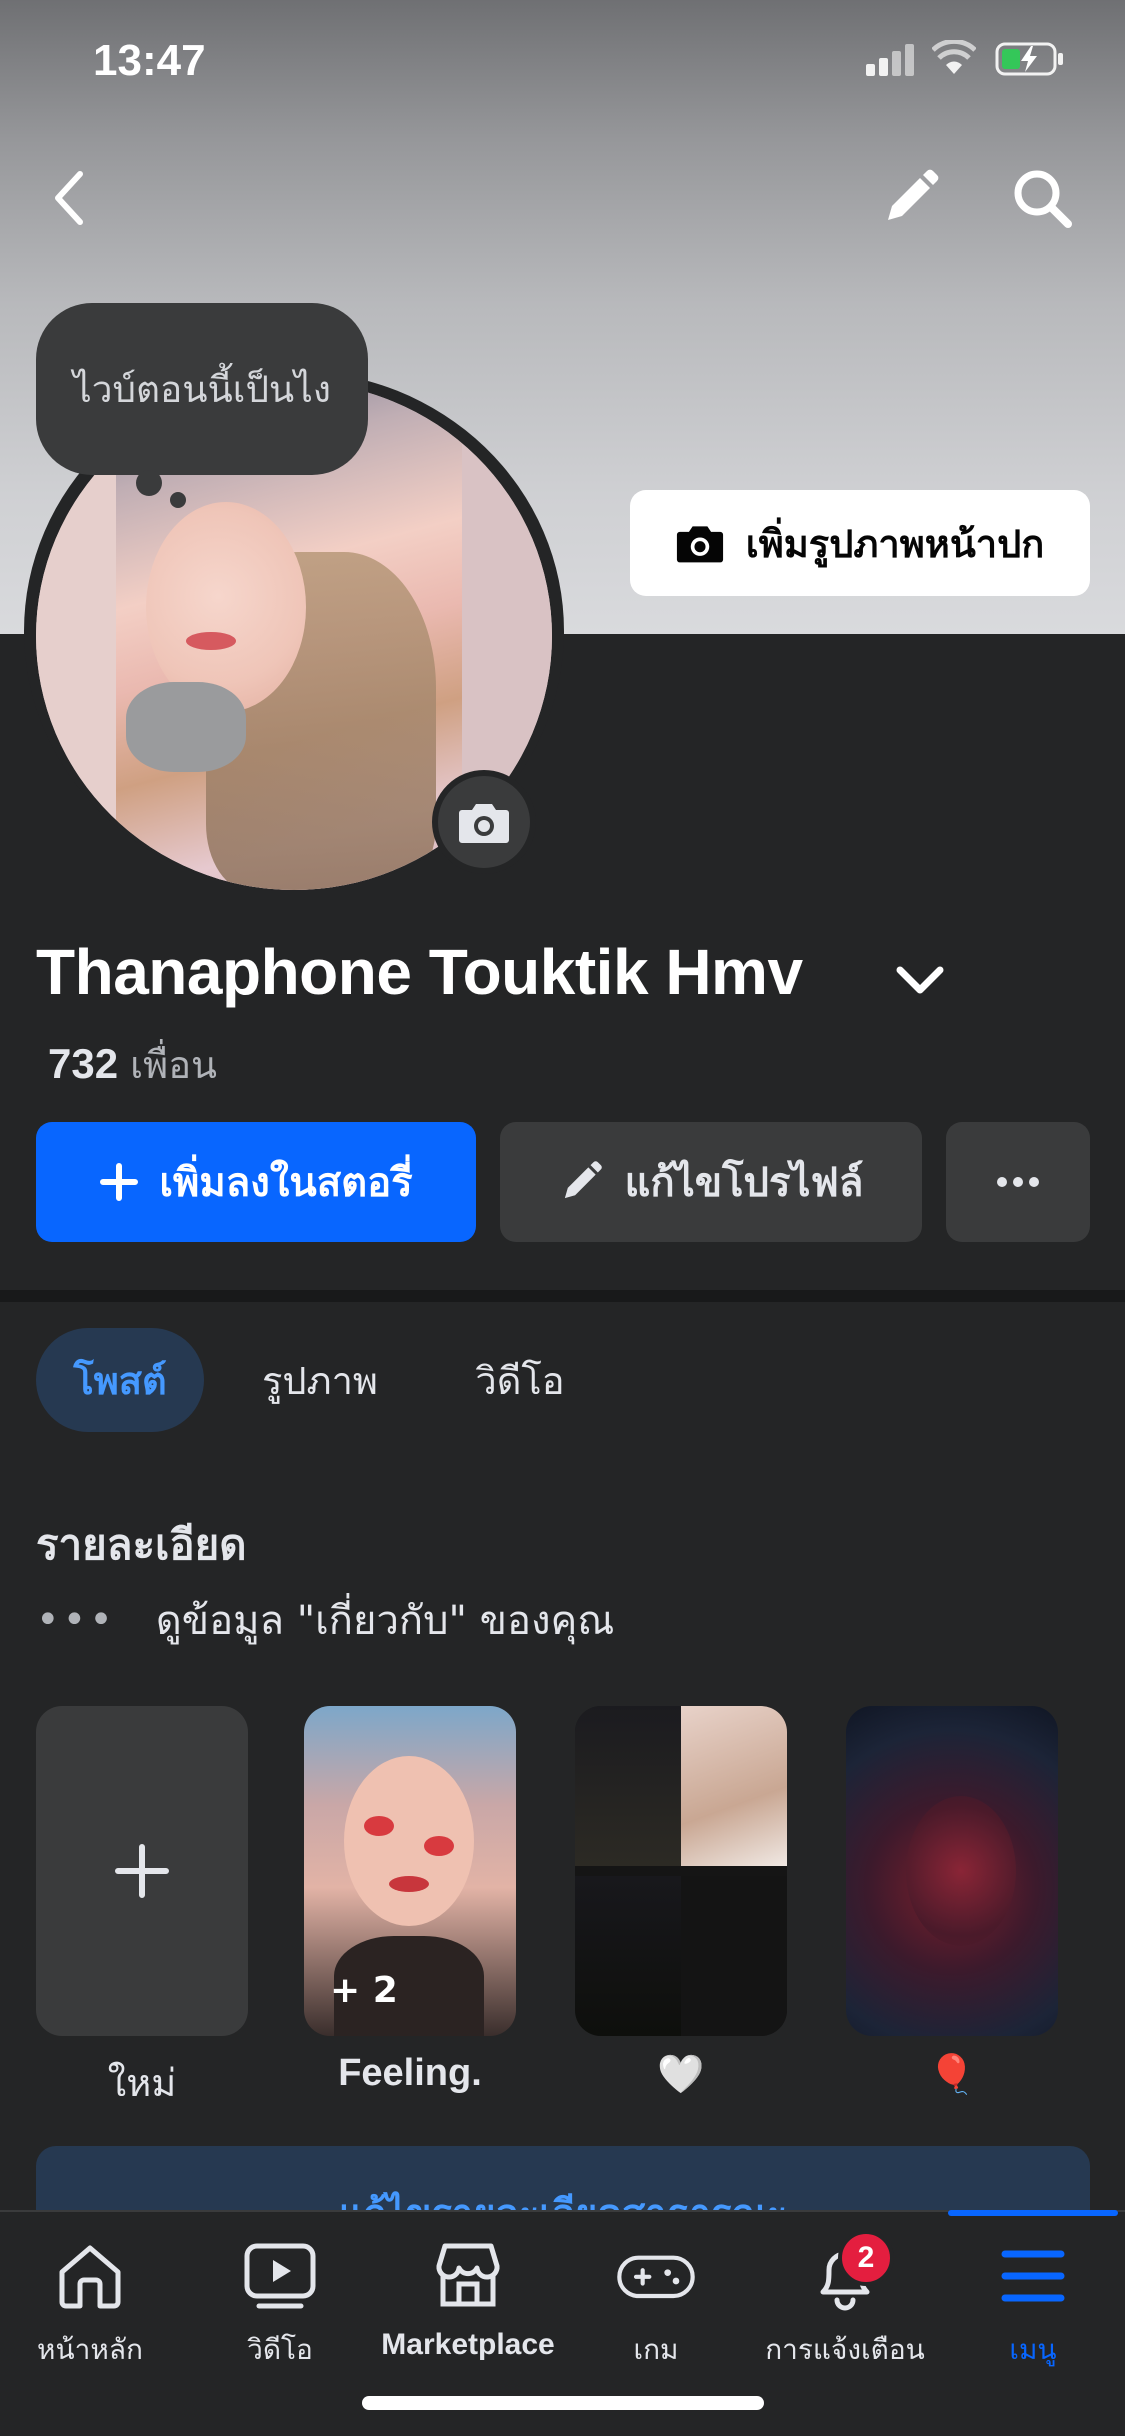 The image size is (1125, 2436). What do you see at coordinates (520, 1380) in the screenshot?
I see `tab-videos: วิดีโอ` at bounding box center [520, 1380].